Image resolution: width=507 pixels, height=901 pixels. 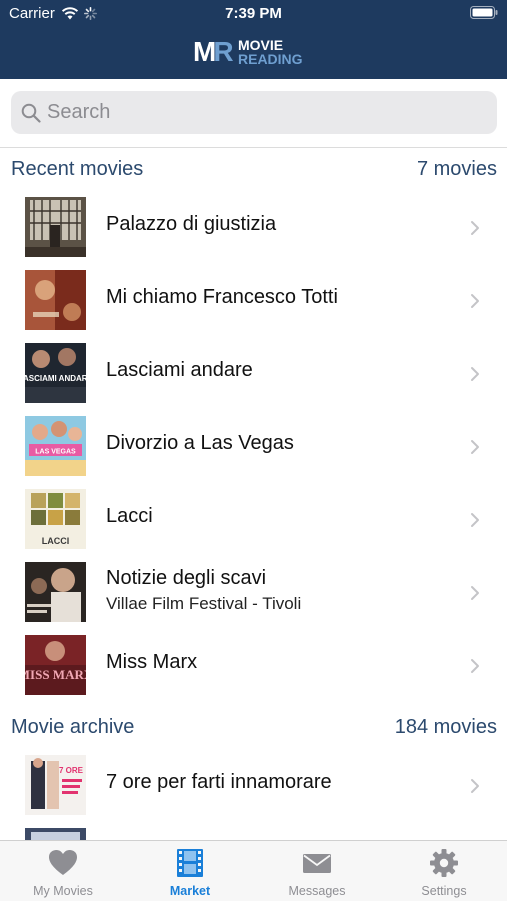 What do you see at coordinates (222, 297) in the screenshot?
I see `movie-title: Mi chiamo Francesco Totti` at bounding box center [222, 297].